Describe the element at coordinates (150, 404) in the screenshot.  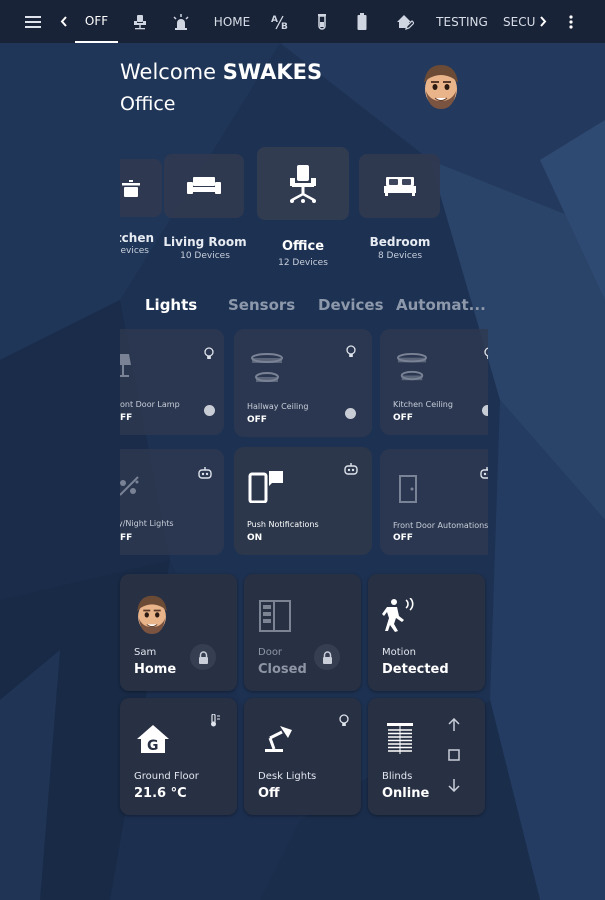
I see `tile-name: ont Door Lamp` at that location.